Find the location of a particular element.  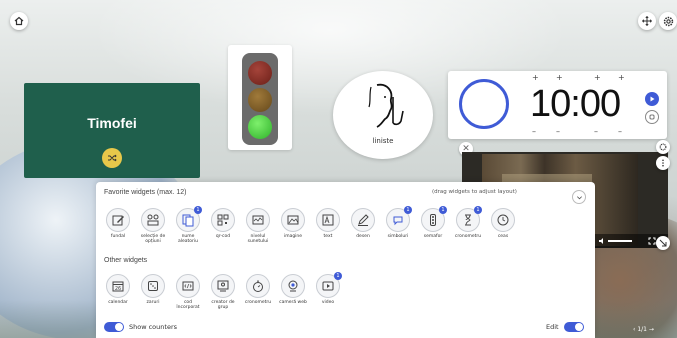

quiet-symbol-widget: liniste is located at coordinates (383, 115).